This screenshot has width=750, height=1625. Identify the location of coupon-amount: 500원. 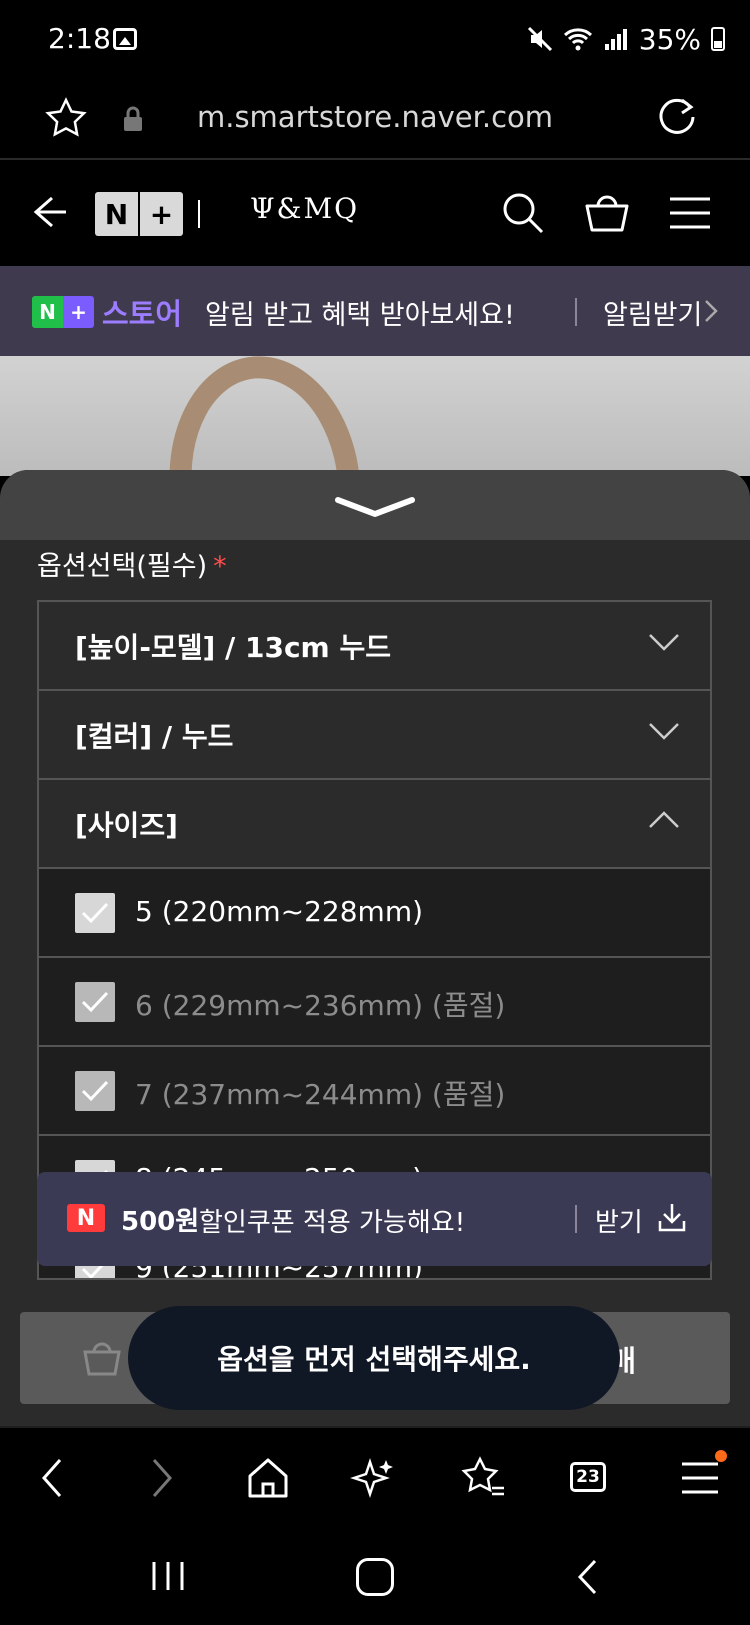
(160, 1222).